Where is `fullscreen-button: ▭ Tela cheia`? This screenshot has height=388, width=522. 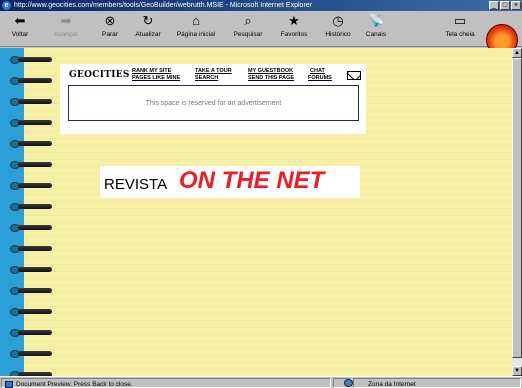 fullscreen-button: ▭ Tela cheia is located at coordinates (460, 29).